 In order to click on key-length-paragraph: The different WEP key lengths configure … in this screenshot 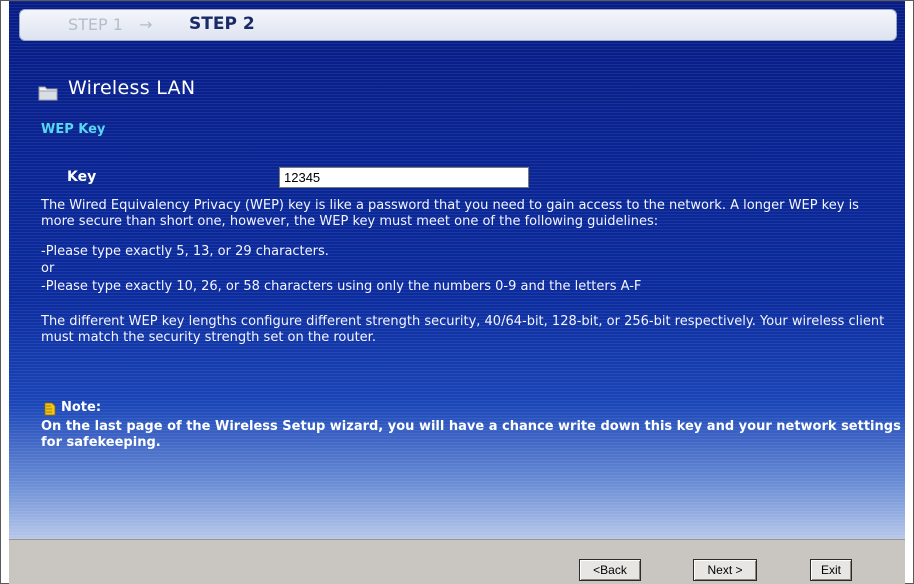, I will do `click(463, 329)`.